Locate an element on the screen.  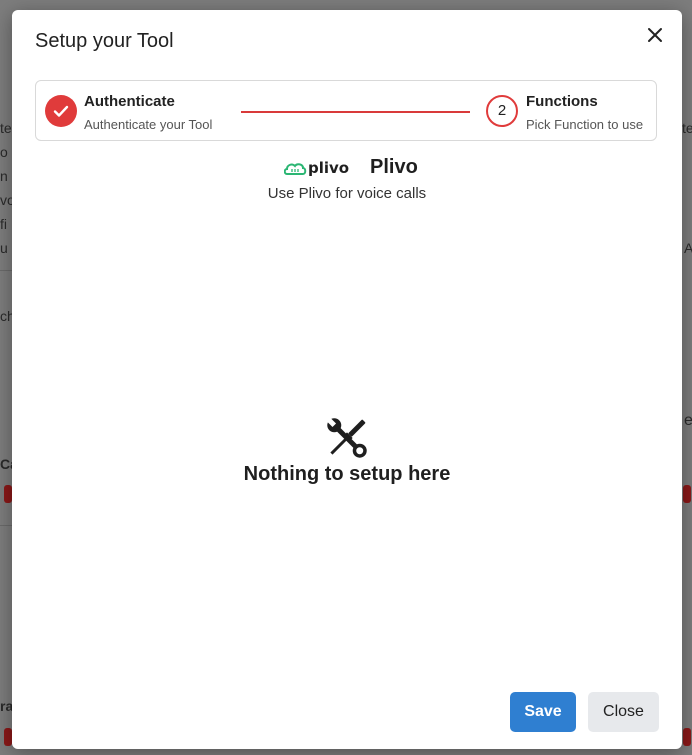
close-icon is located at coordinates (655, 35).